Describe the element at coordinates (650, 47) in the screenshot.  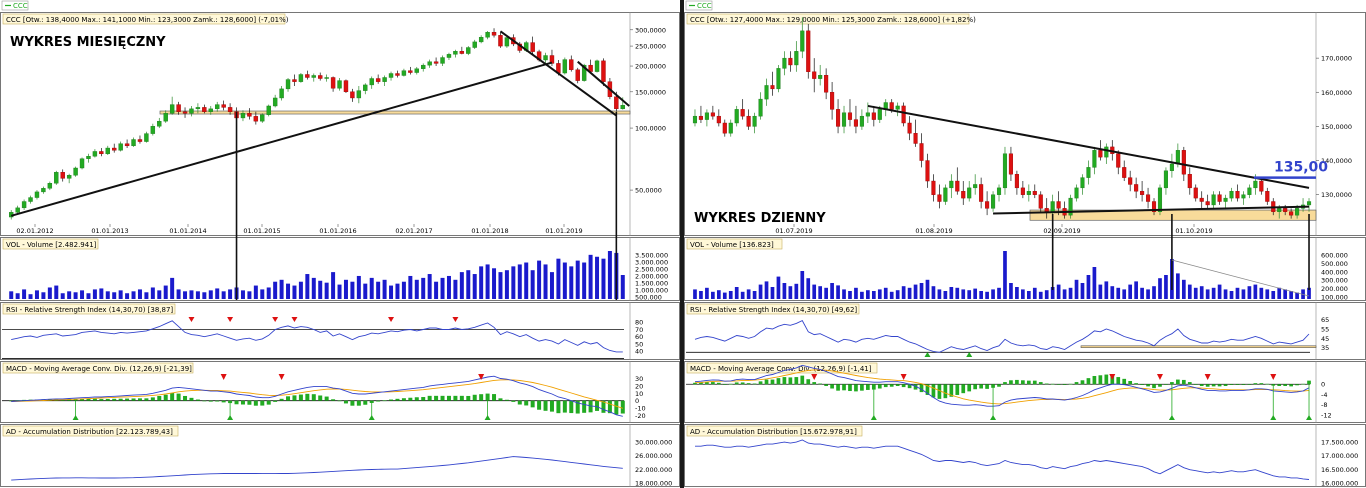
I see `price-axis-label: 250,0000` at that location.